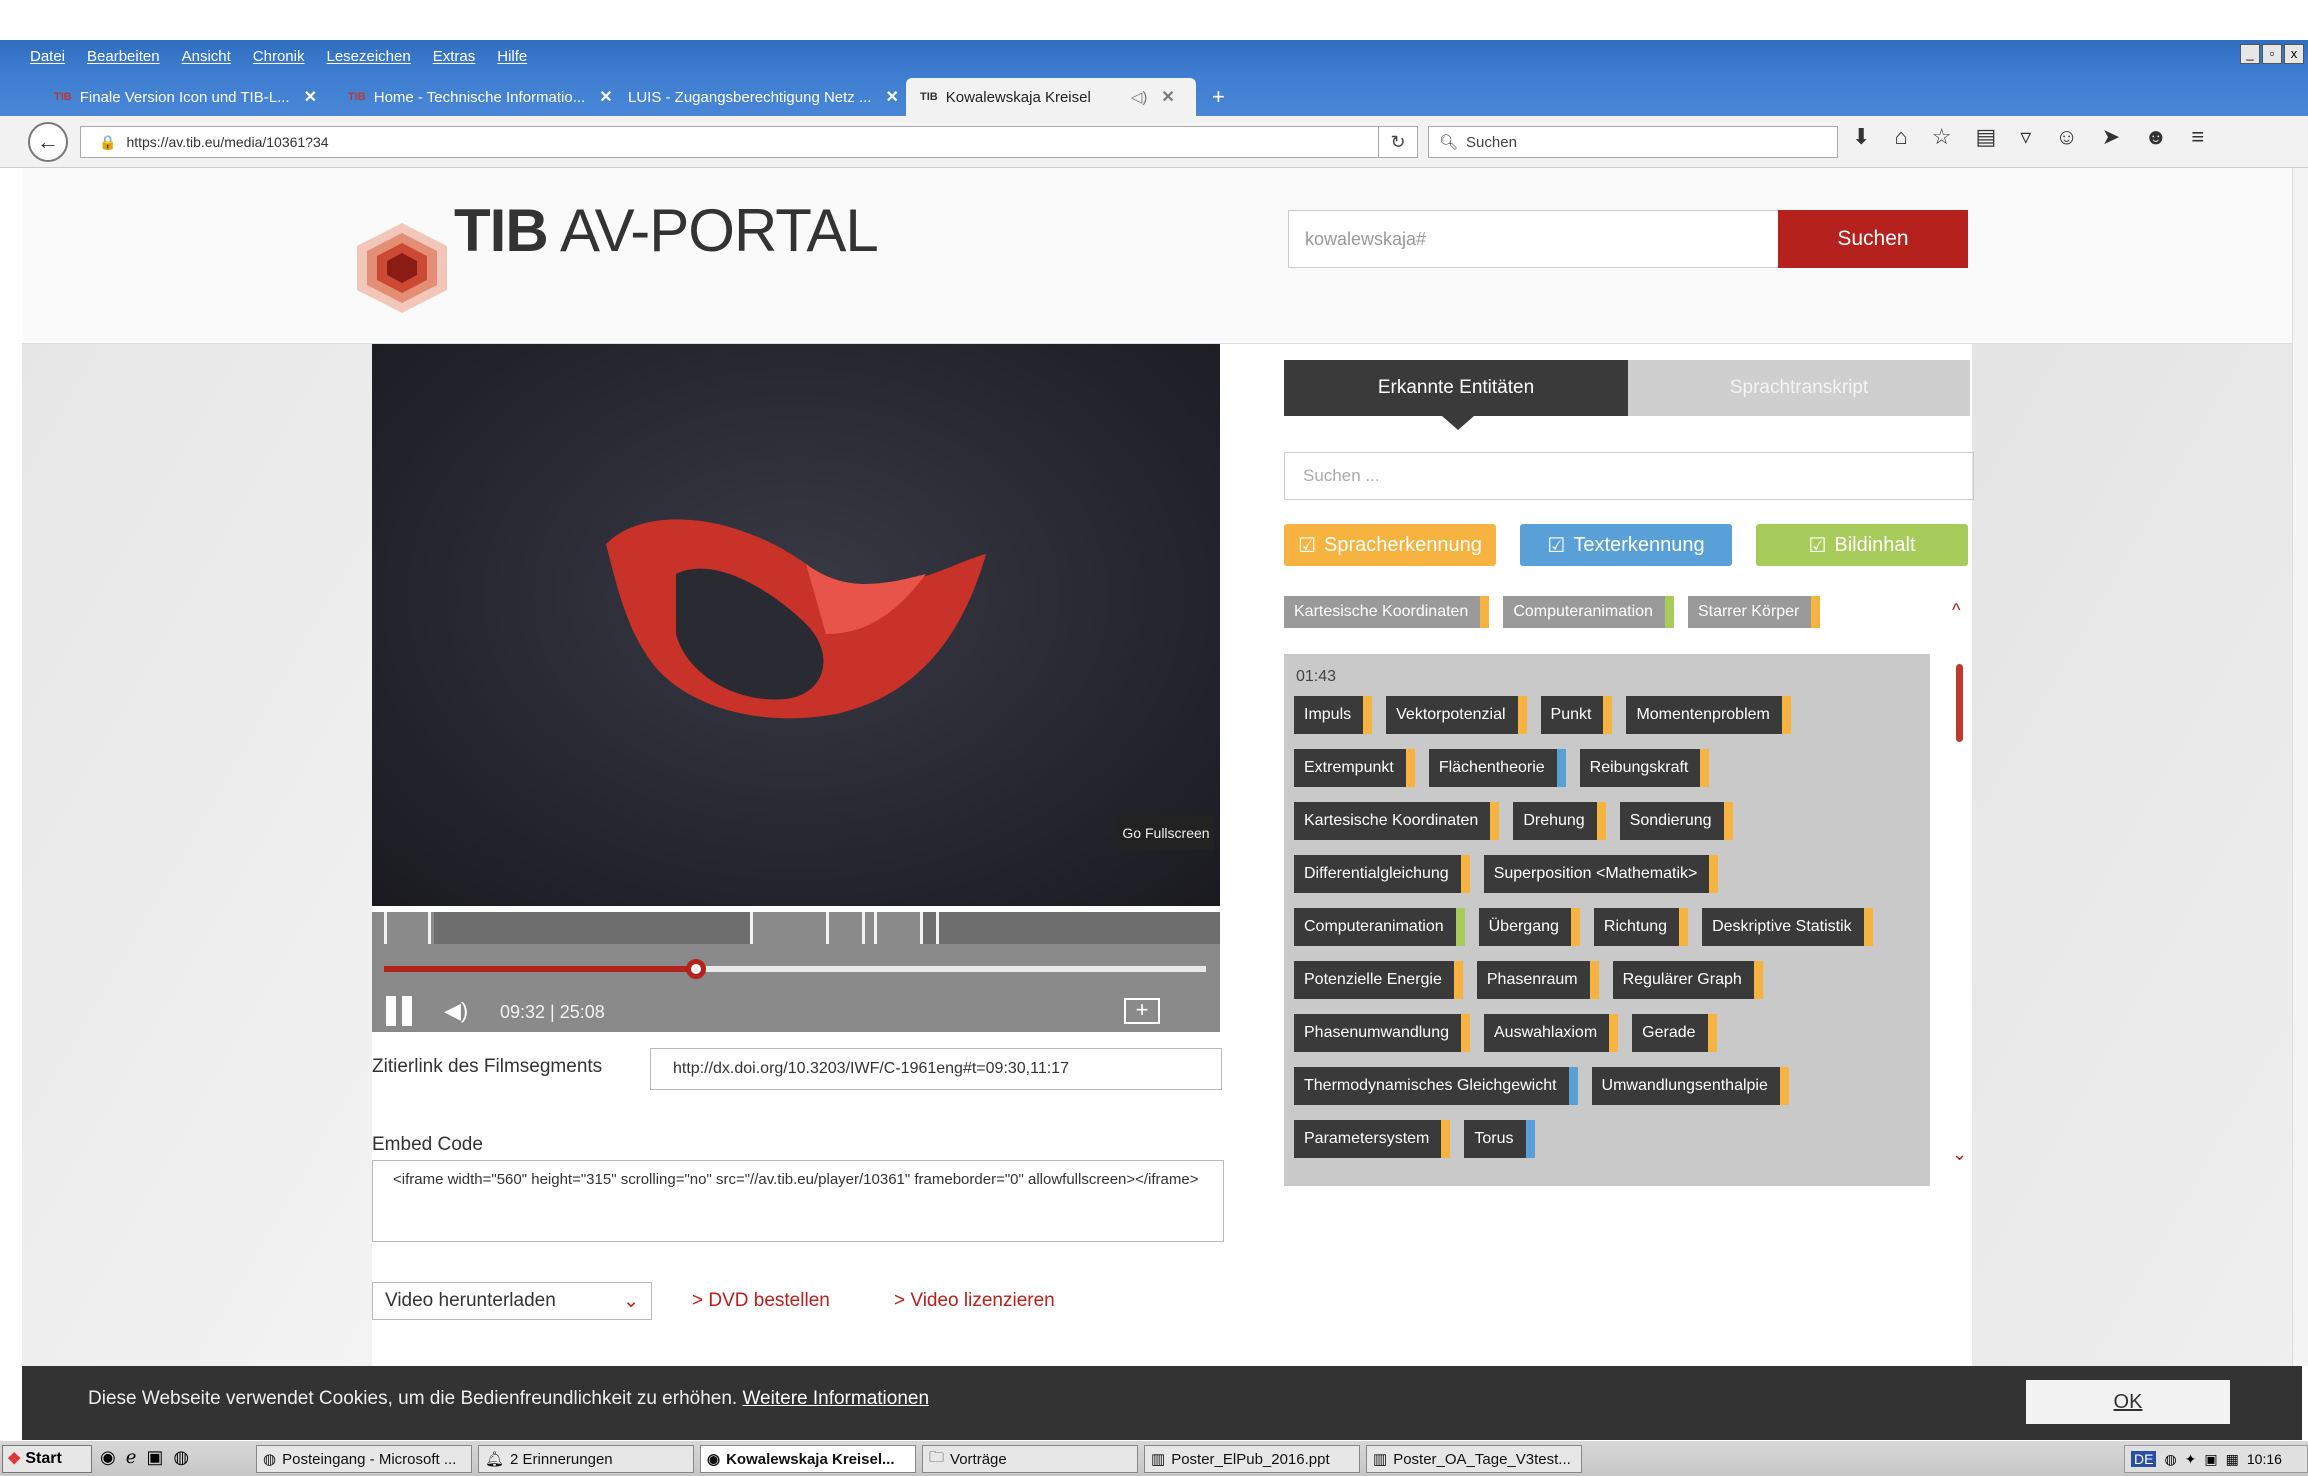  I want to click on reload-icon: ↻, so click(1398, 142).